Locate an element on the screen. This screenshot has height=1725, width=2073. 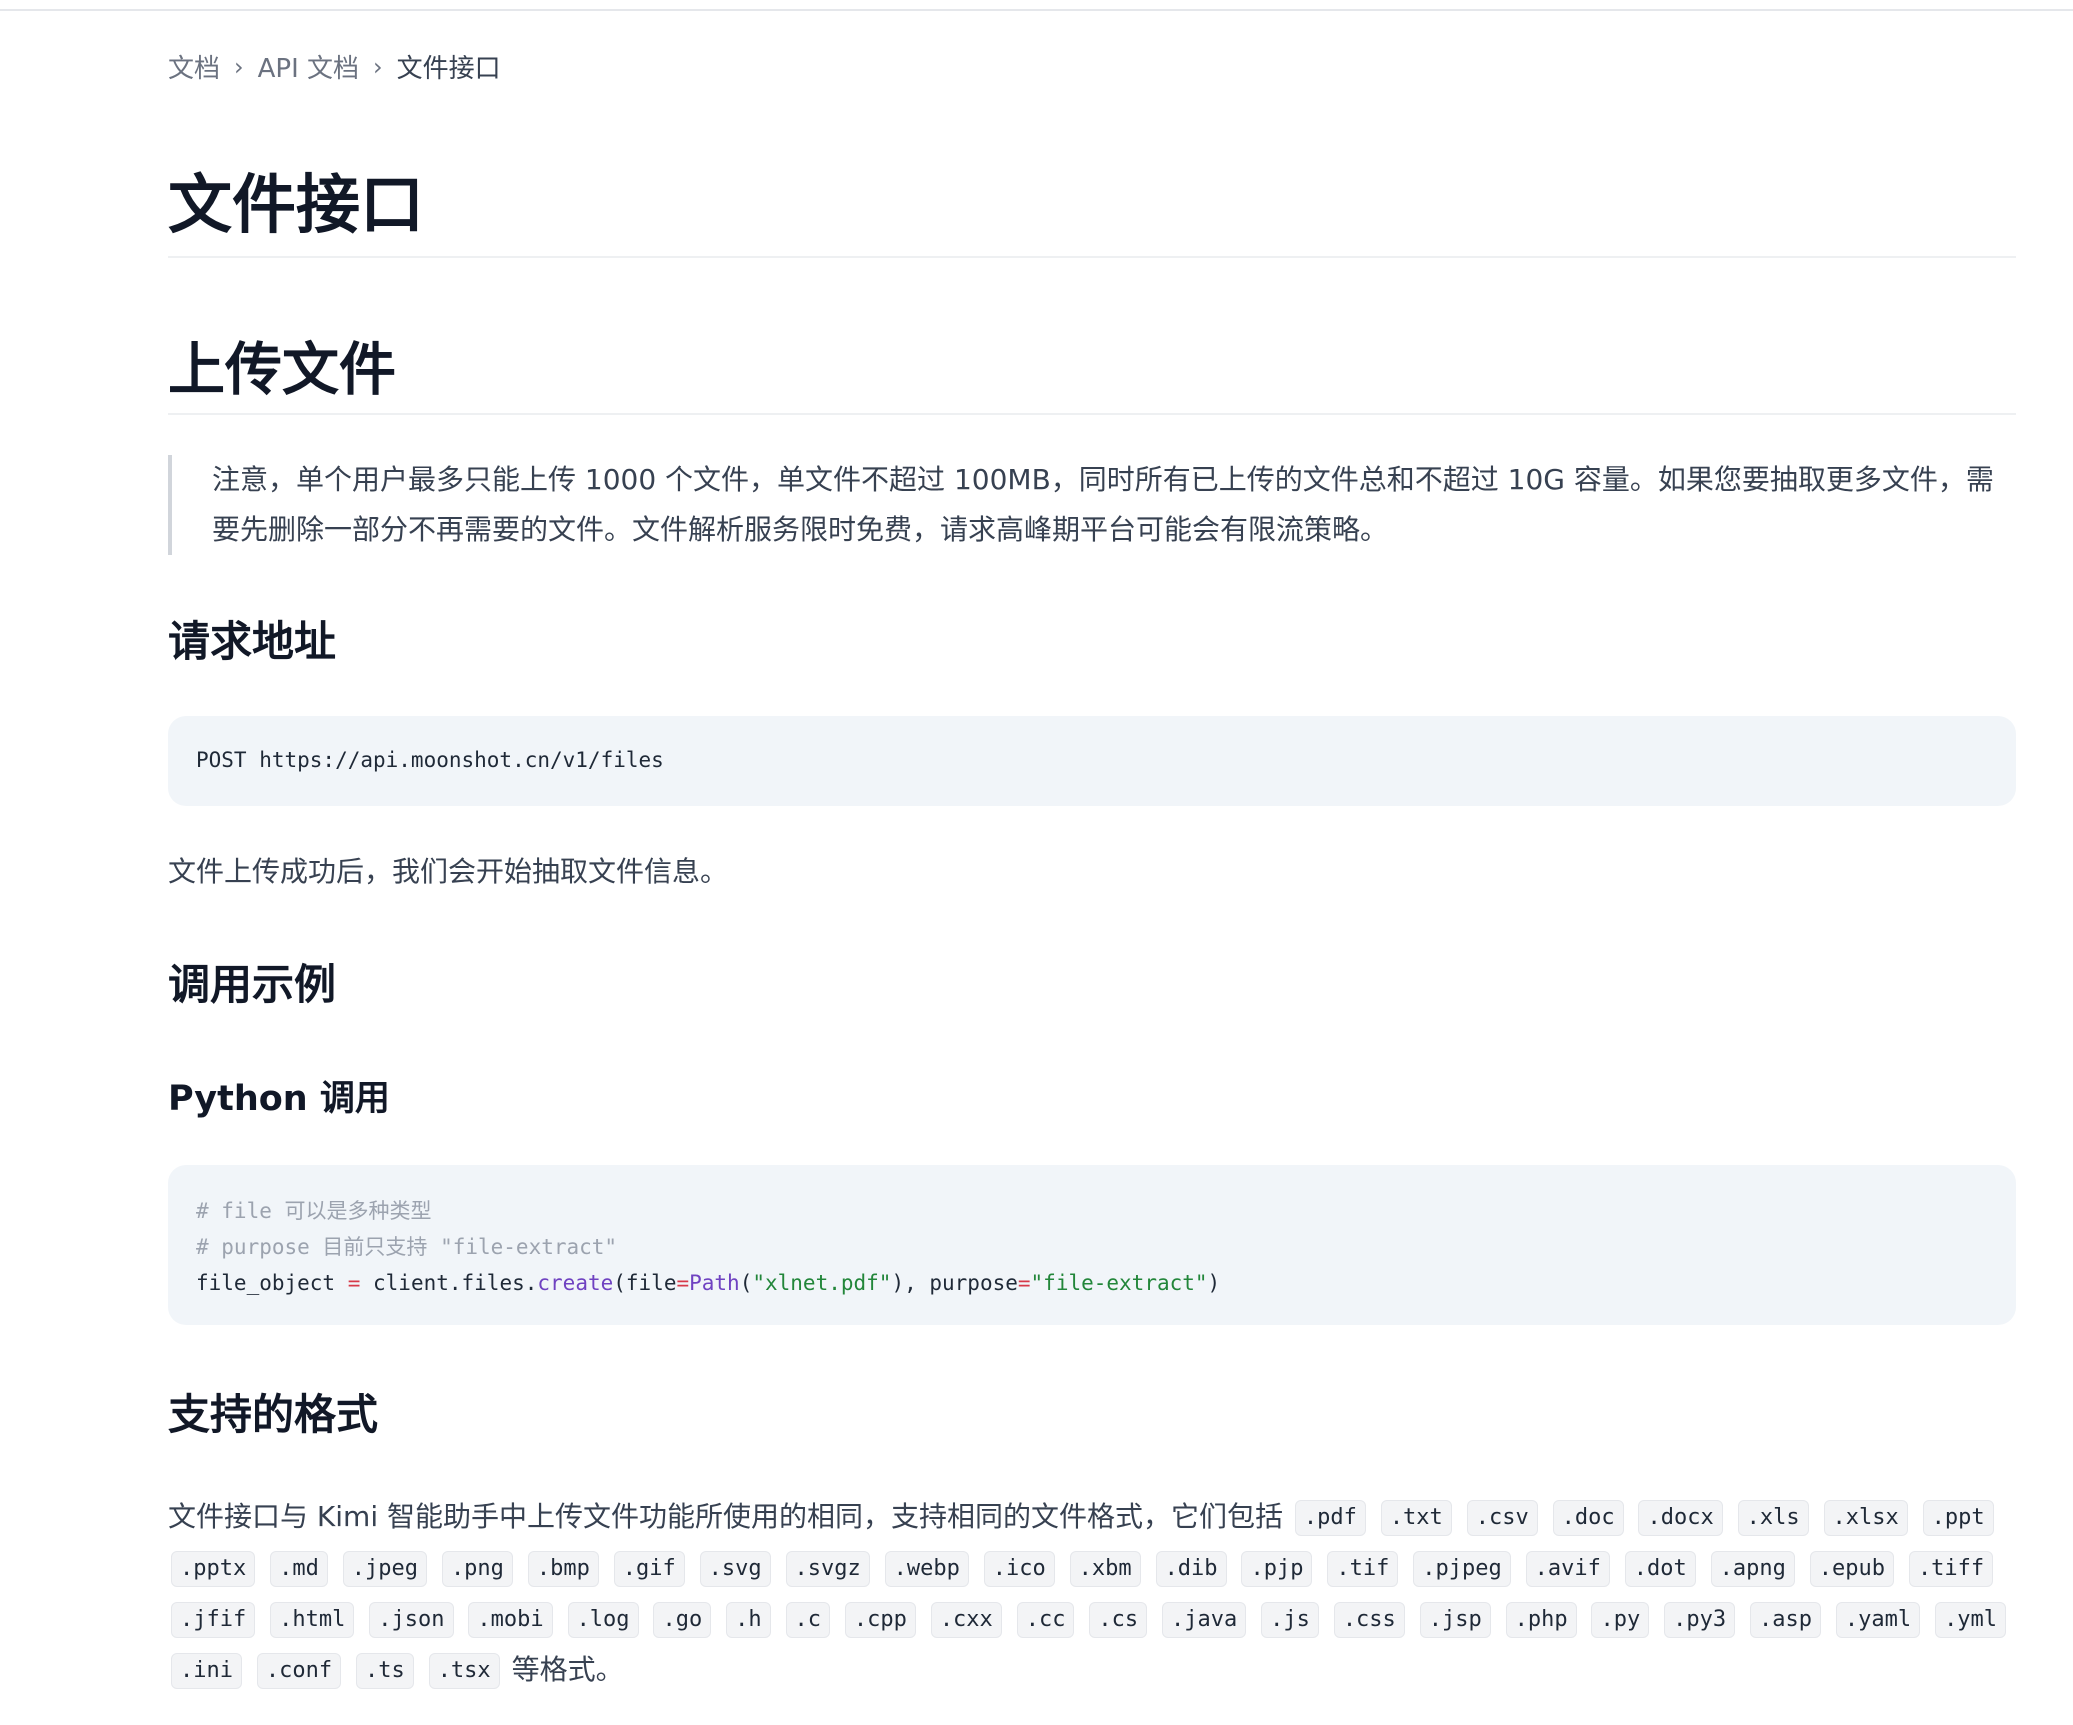
file-extension-chip: .tiff is located at coordinates (1951, 1569).